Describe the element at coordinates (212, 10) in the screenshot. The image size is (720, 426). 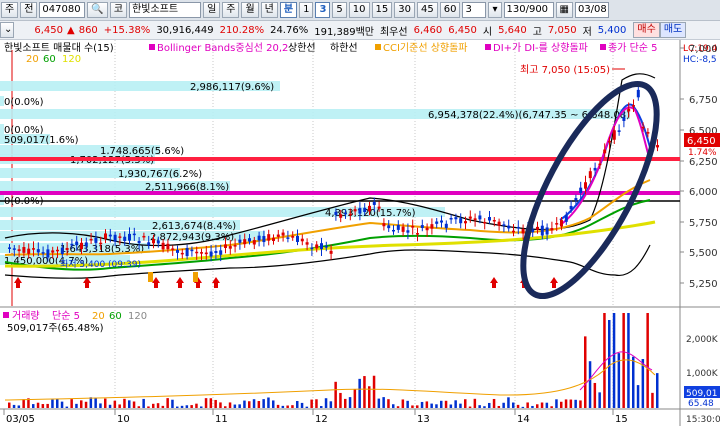
I see `period-day: 일` at that location.